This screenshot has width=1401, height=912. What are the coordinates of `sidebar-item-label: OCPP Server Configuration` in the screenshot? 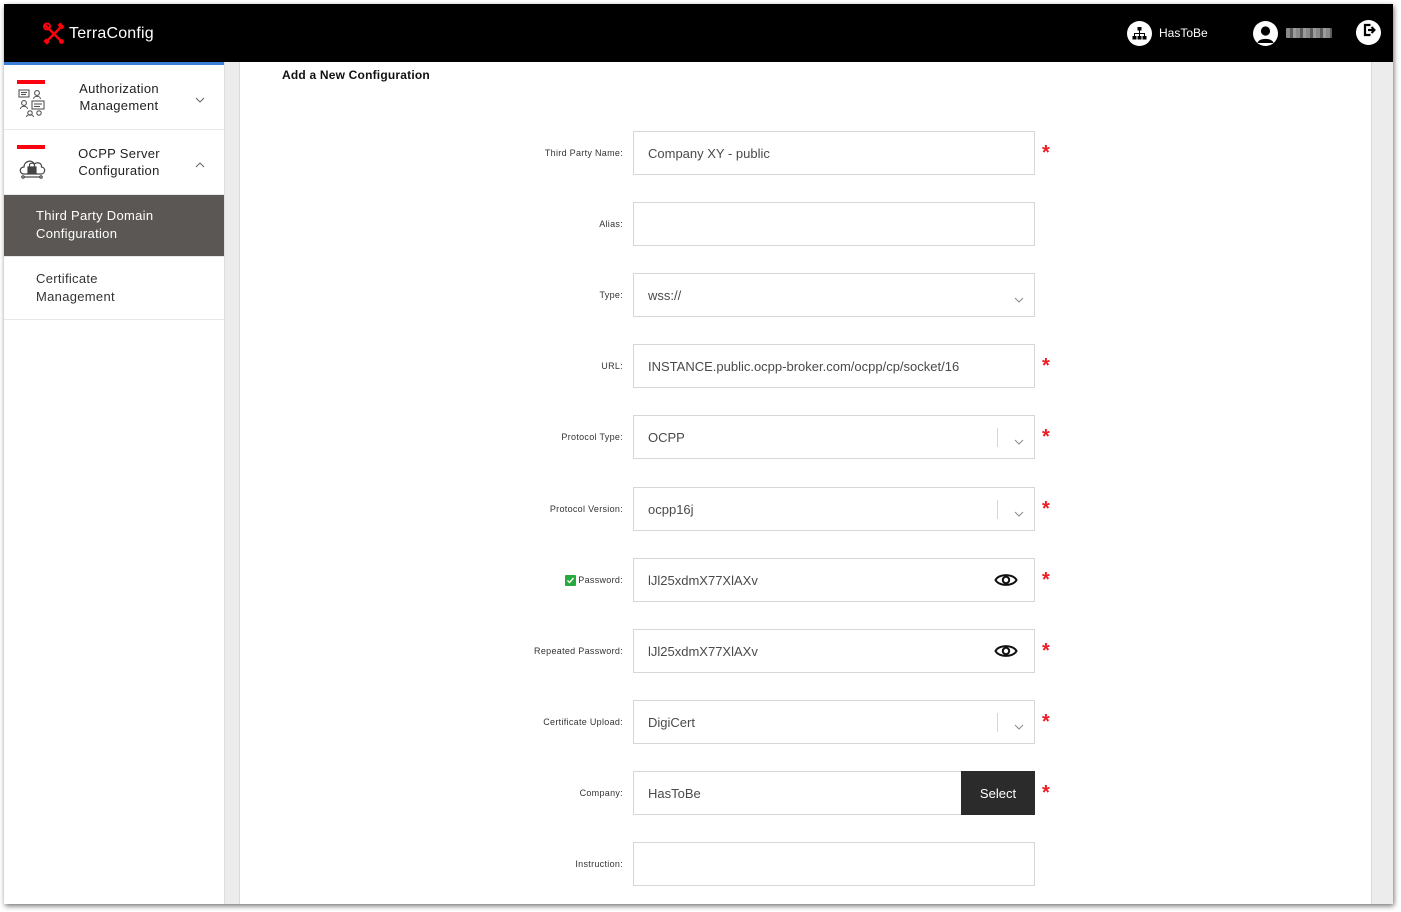 It's located at (119, 162).